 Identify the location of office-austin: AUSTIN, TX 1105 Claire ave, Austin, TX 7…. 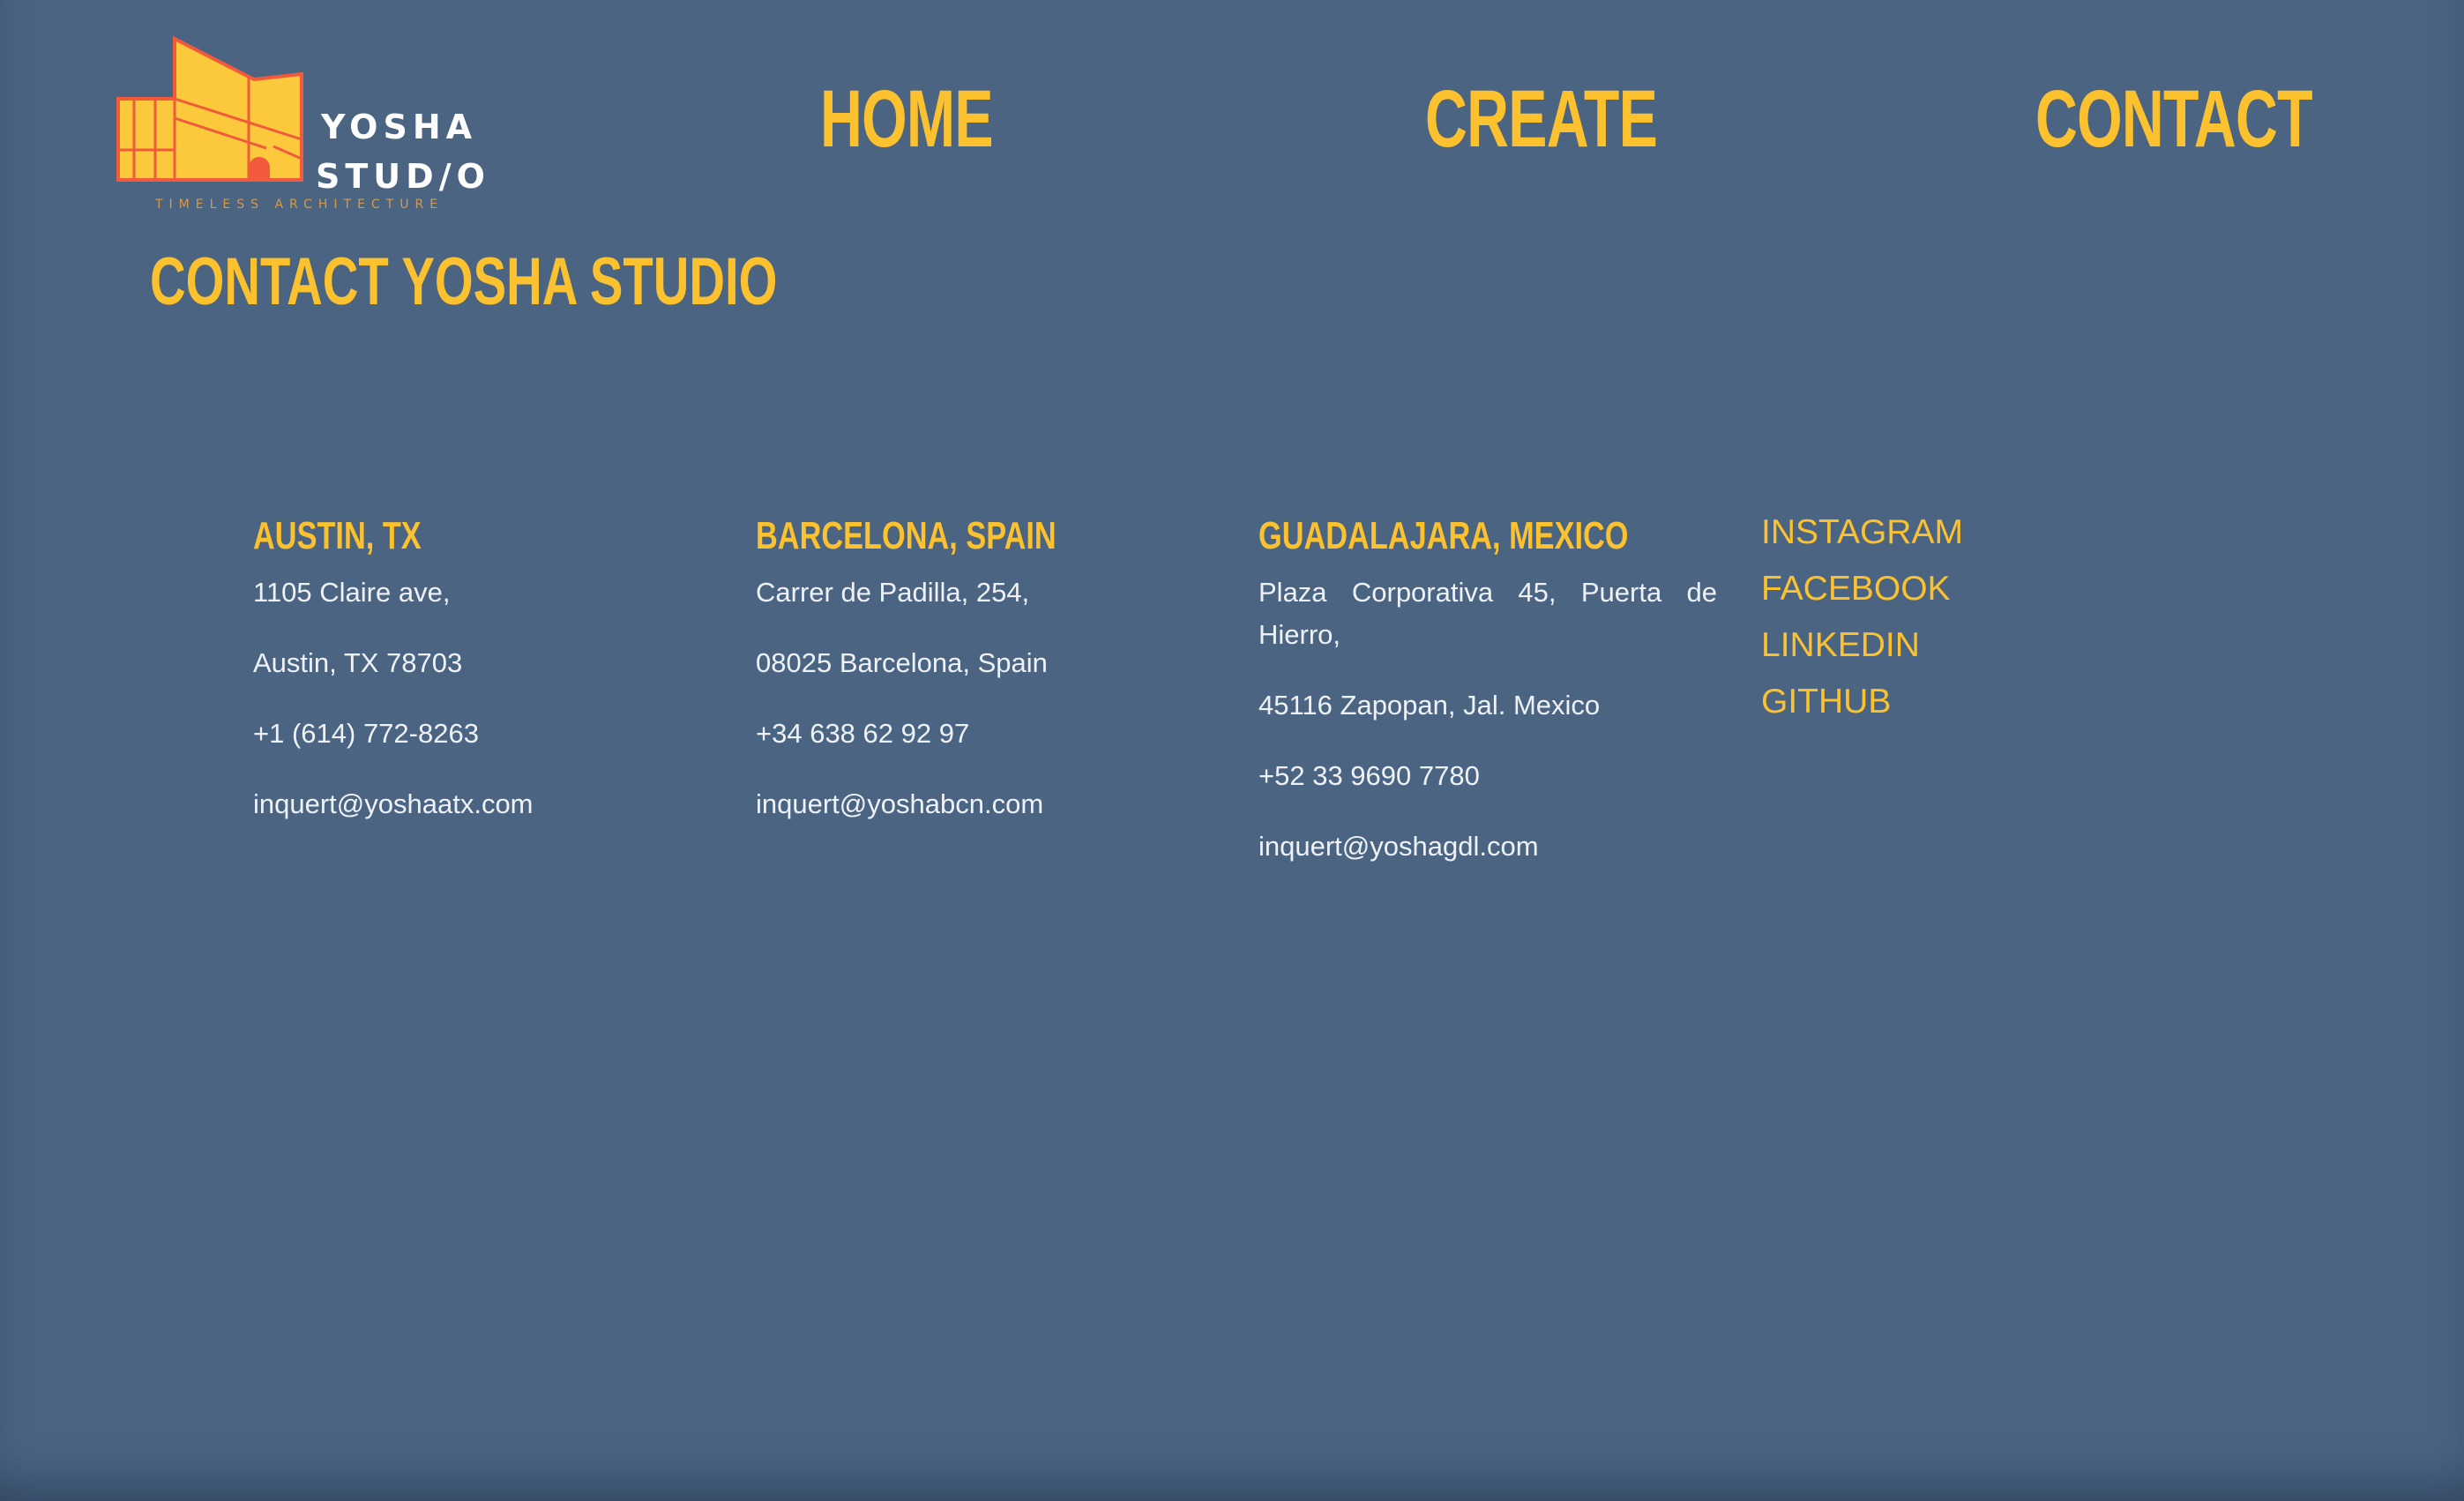
(482, 682).